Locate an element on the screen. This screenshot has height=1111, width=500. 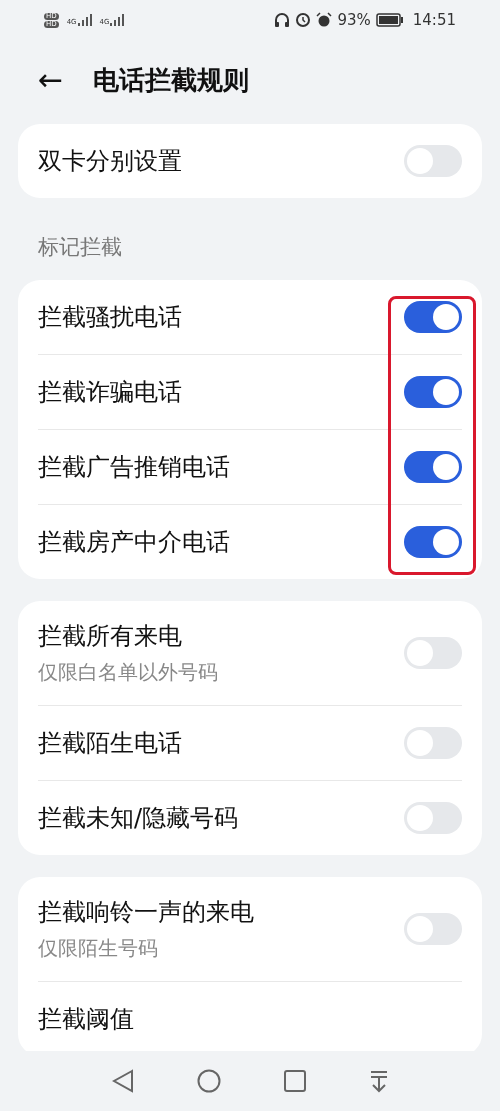
setting-title: 拦截未知/隐藏号码 is located at coordinates (138, 818).